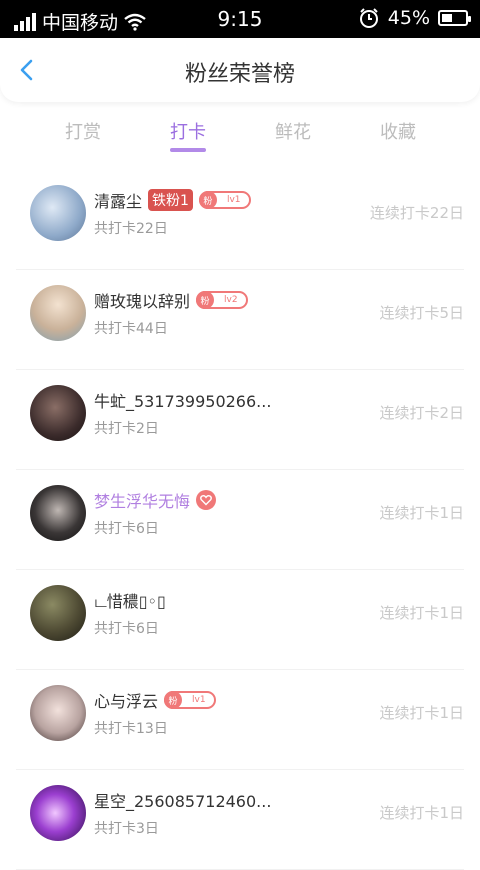 The image size is (480, 870). I want to click on top-nav-bar: 粉丝荣誉榜, so click(240, 70).